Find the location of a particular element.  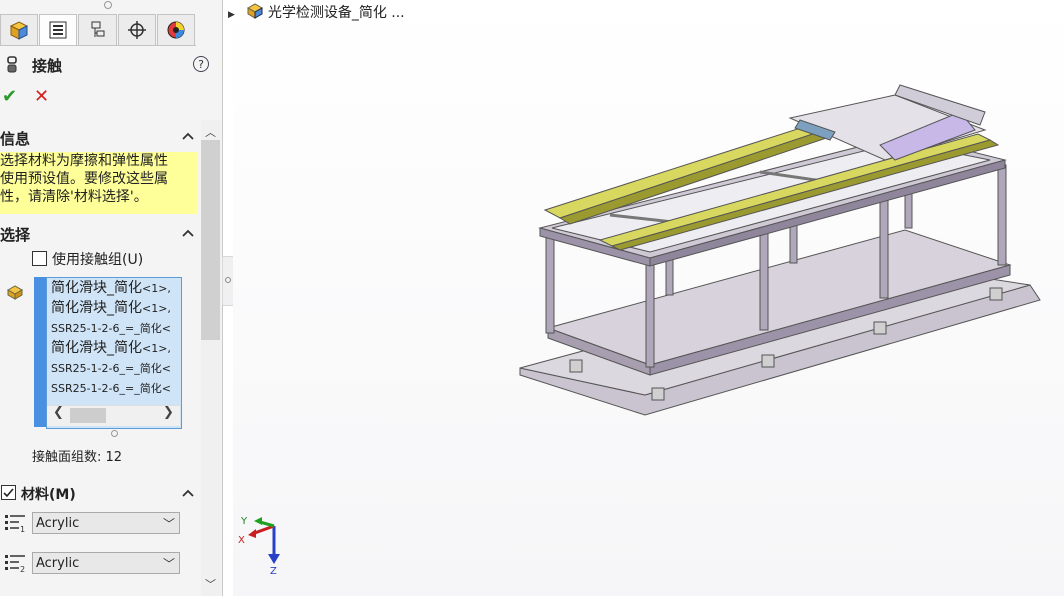

display-manager-icon is located at coordinates (176, 30).